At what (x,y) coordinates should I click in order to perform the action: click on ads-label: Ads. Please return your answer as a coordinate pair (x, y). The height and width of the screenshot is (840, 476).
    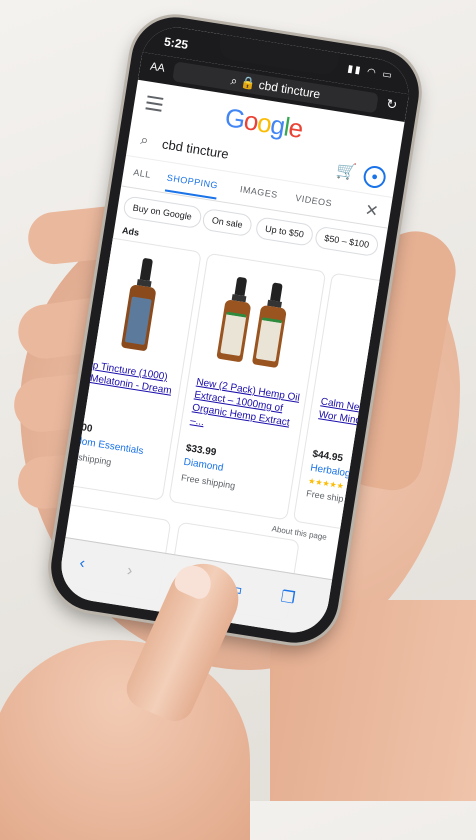
    Looking at the image, I should click on (130, 231).